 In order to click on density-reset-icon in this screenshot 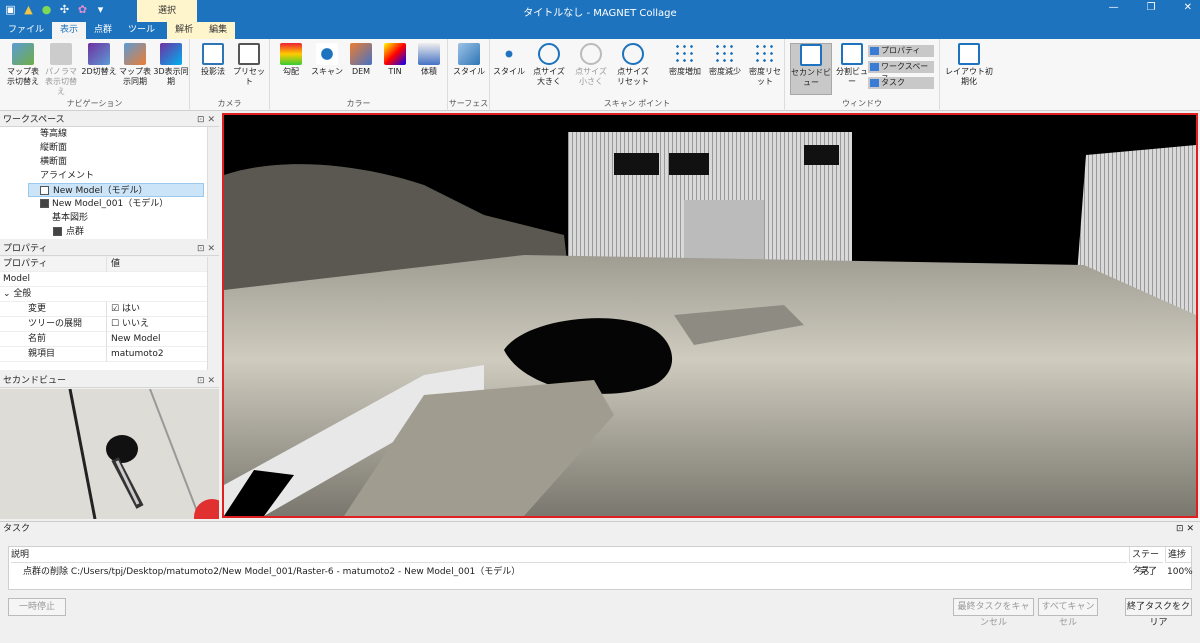, I will do `click(765, 54)`.